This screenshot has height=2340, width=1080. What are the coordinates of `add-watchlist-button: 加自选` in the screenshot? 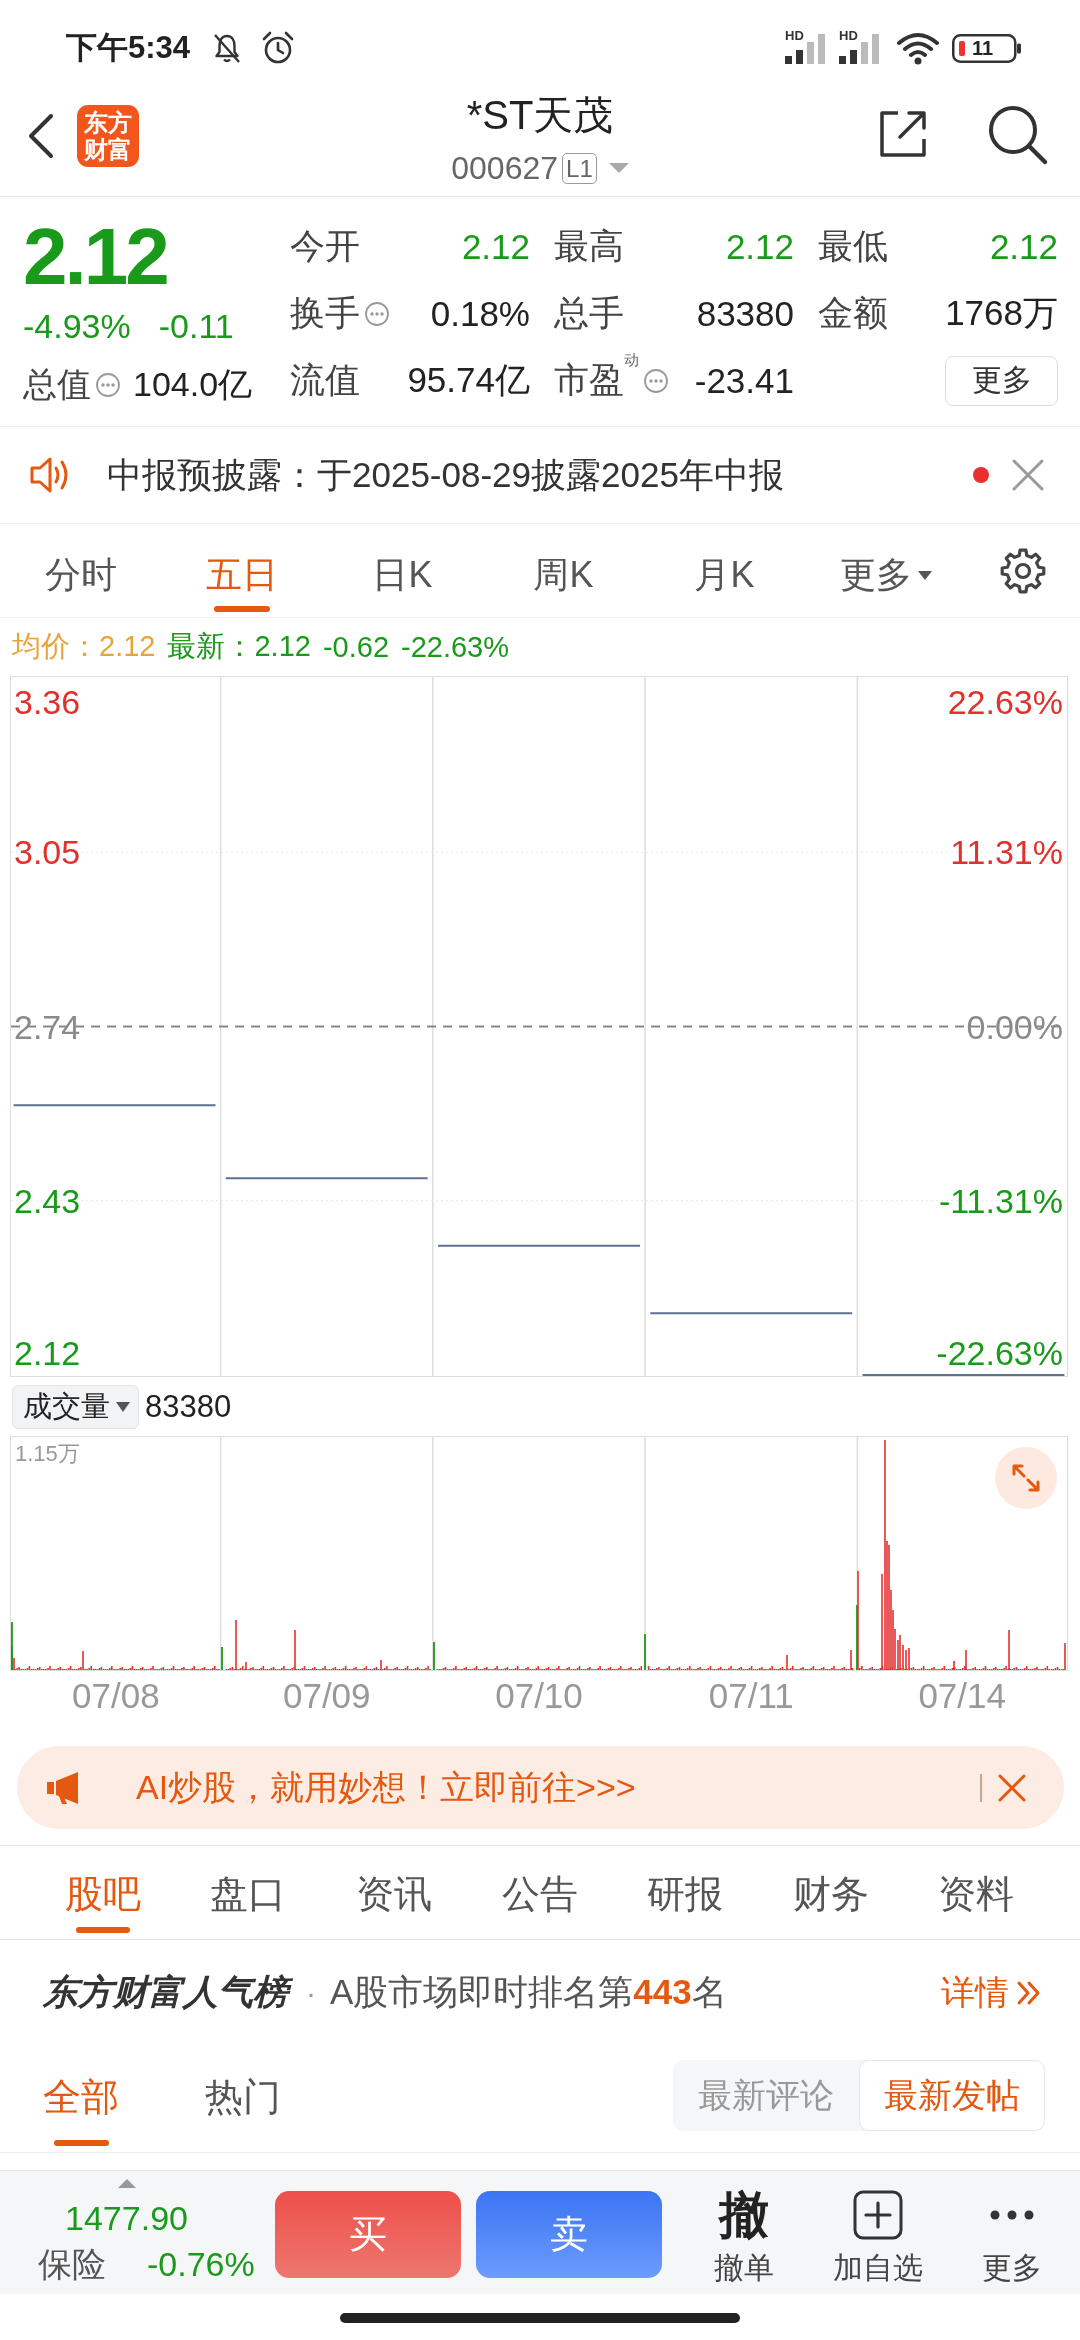 It's located at (878, 2229).